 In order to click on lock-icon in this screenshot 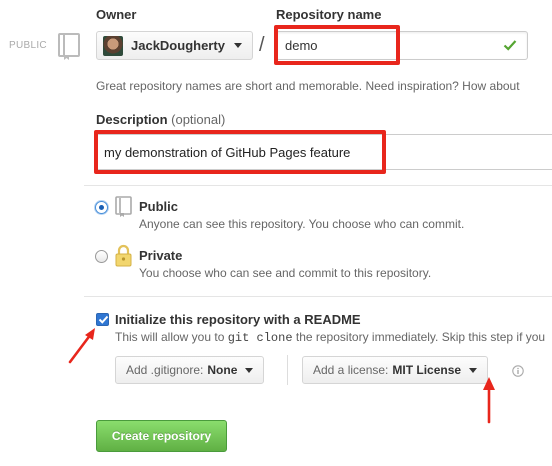, I will do `click(123, 255)`.